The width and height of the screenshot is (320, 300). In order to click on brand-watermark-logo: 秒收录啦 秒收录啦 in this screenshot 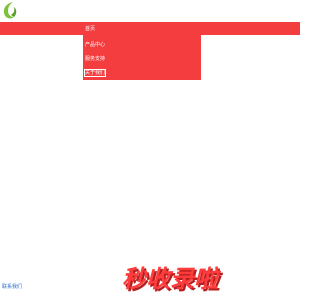, I will do `click(173, 279)`.